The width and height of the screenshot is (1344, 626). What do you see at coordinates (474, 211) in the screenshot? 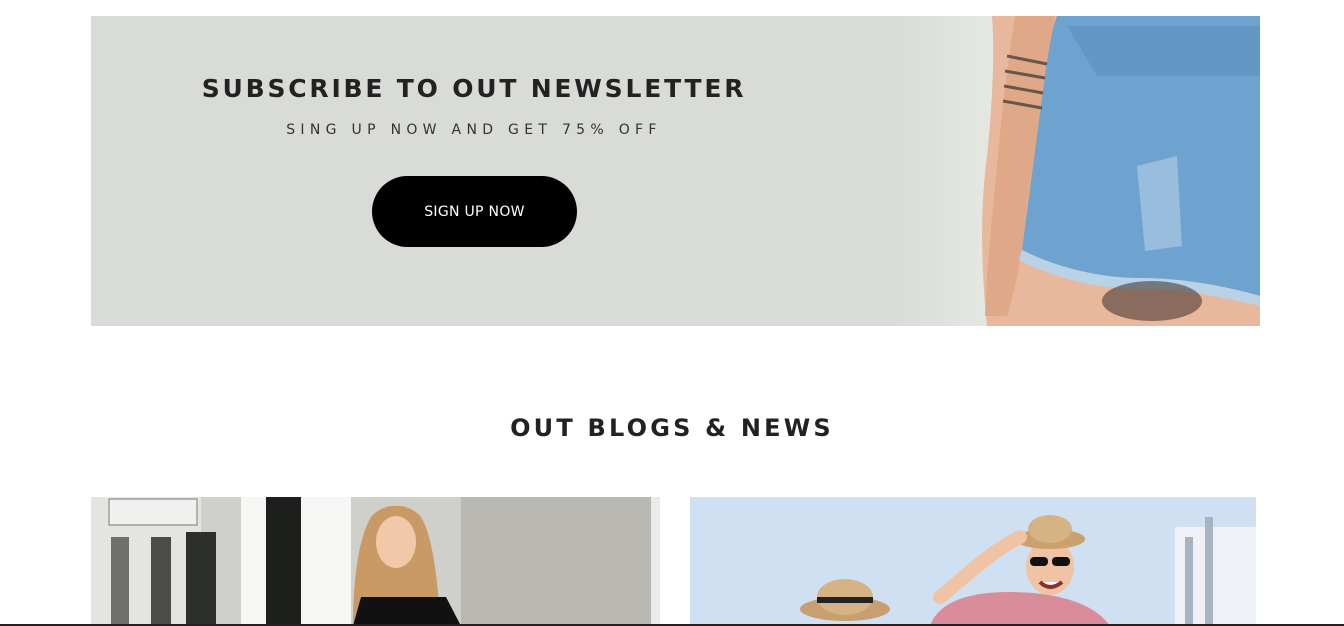
I see `sign-up-button: SIGN UP NOW` at bounding box center [474, 211].